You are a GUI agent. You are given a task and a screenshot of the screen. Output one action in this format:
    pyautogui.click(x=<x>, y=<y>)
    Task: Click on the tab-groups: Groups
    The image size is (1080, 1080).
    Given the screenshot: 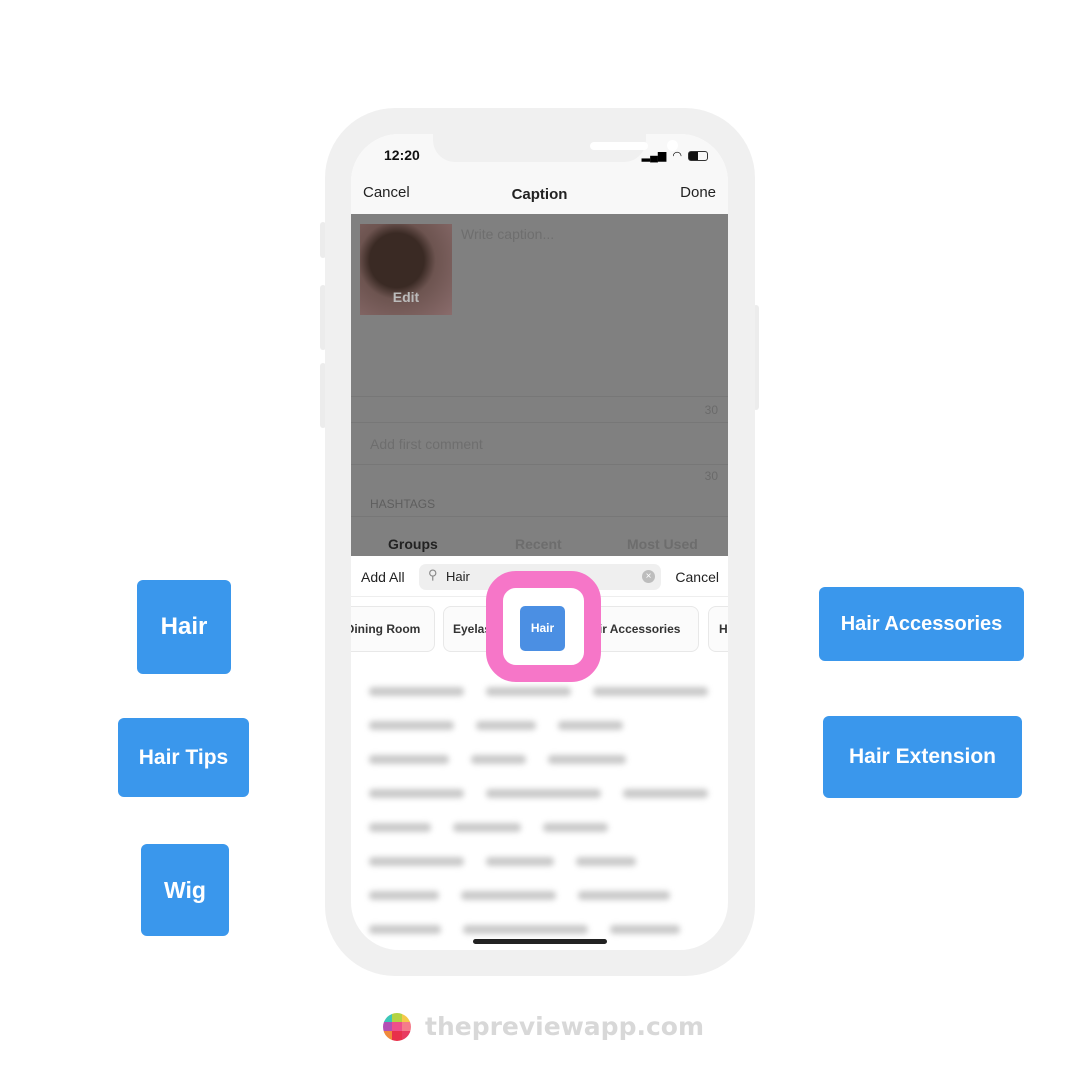 What is the action you would take?
    pyautogui.click(x=413, y=544)
    